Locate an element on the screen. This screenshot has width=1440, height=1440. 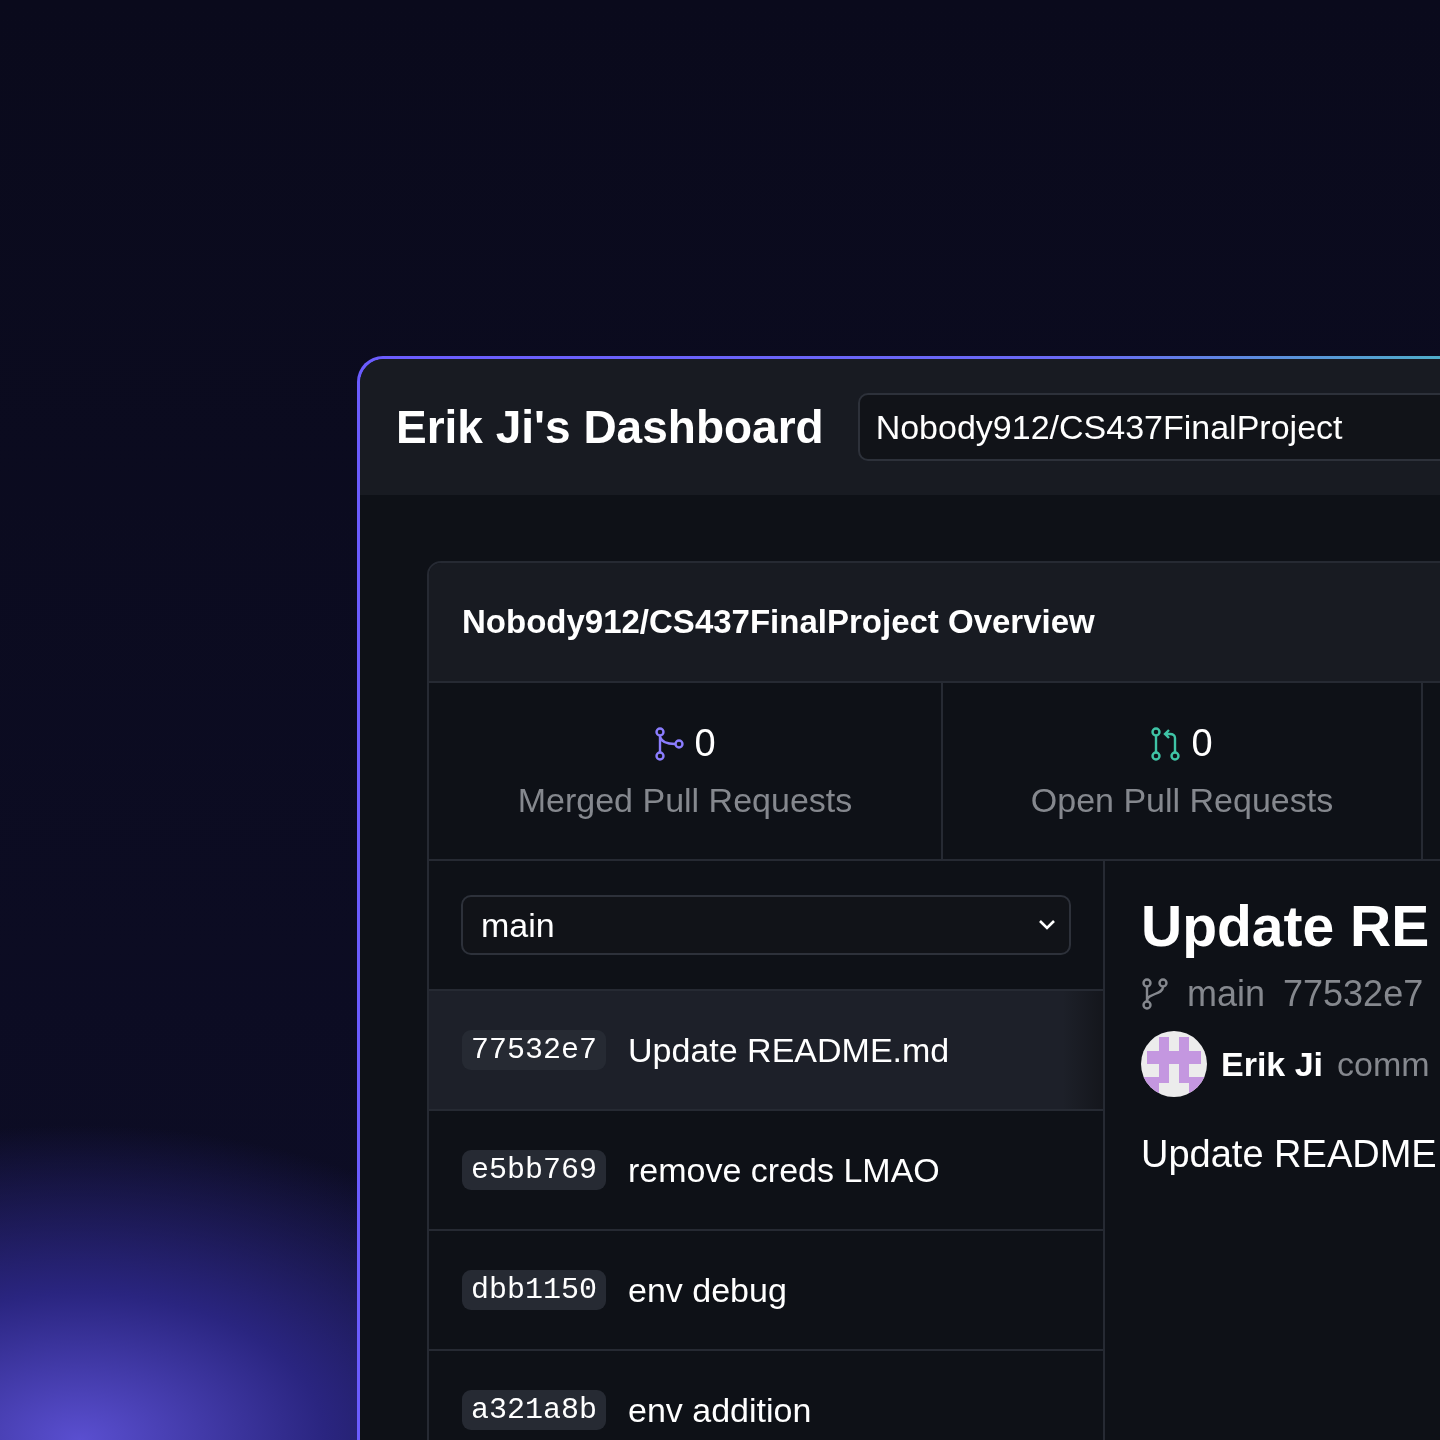
branch-name: main is located at coordinates (1226, 994).